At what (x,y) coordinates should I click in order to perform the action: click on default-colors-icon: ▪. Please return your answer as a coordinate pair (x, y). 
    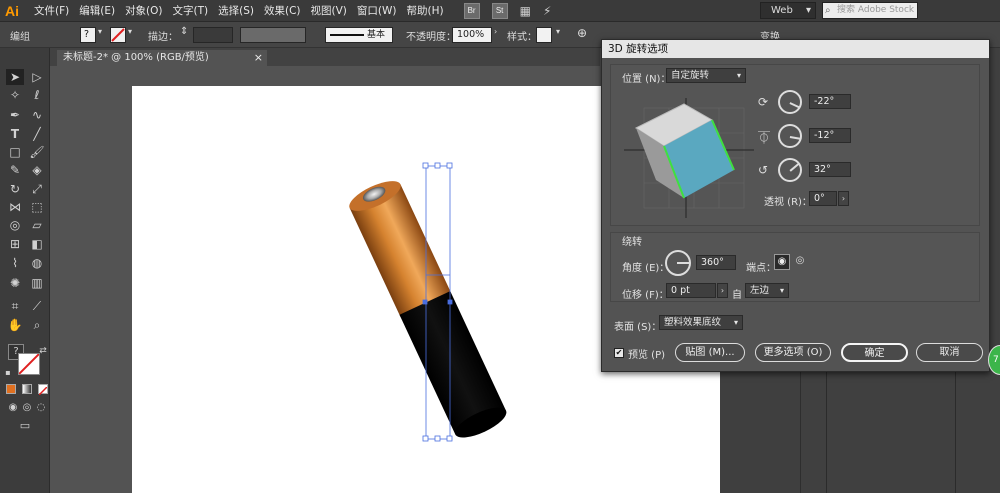
    Looking at the image, I should click on (8, 373).